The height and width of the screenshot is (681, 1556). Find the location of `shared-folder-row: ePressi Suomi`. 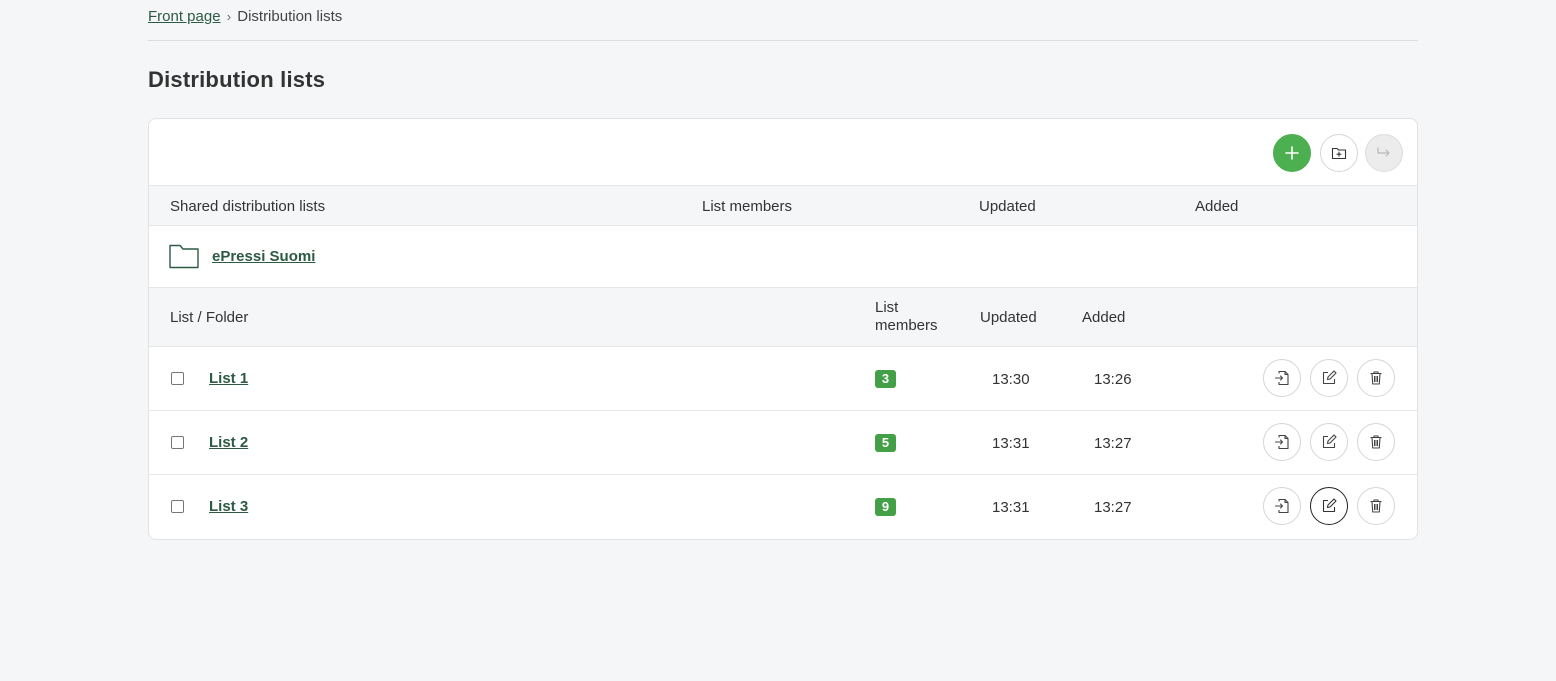

shared-folder-row: ePressi Suomi is located at coordinates (783, 257).